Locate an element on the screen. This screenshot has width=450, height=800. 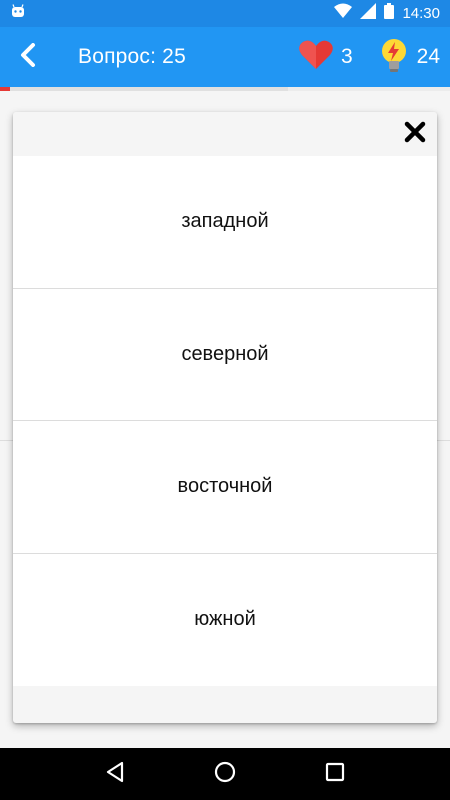
stats: 3 24 is located at coordinates (374, 57).